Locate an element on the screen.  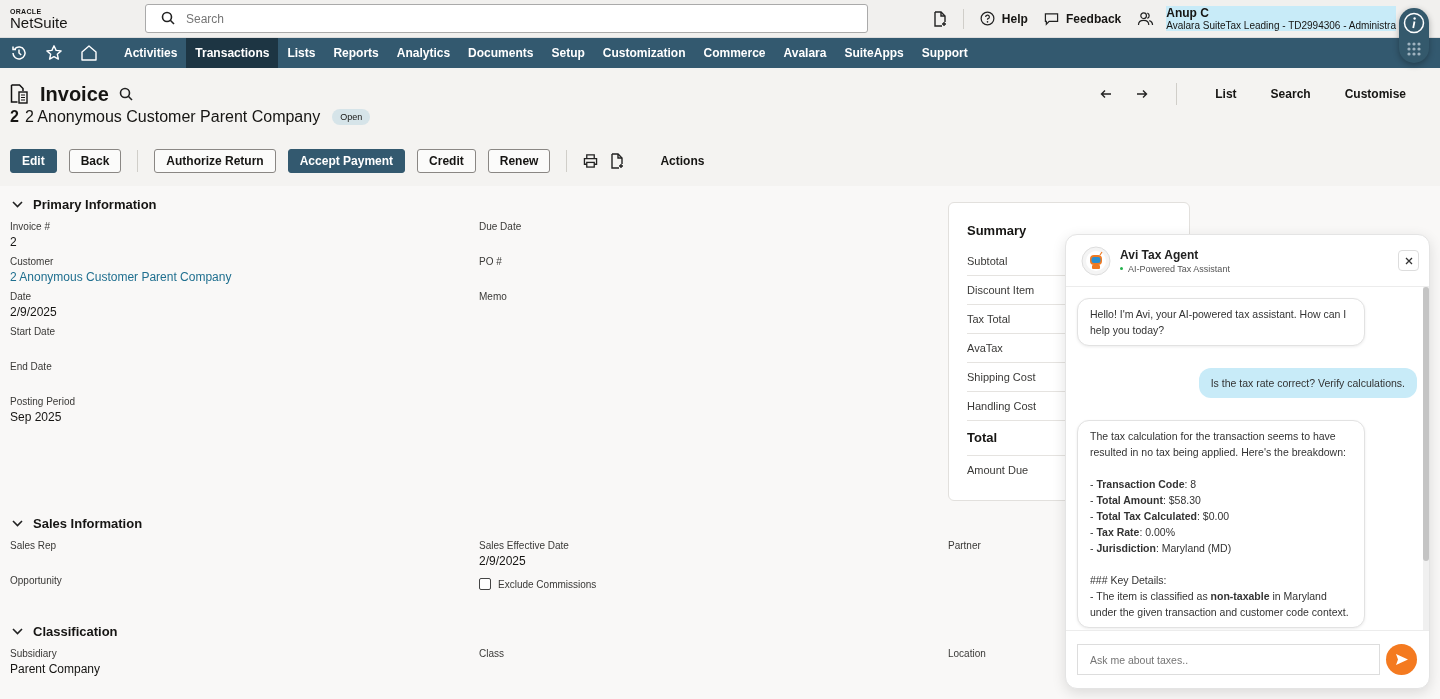
button: Credit is located at coordinates (446, 161).